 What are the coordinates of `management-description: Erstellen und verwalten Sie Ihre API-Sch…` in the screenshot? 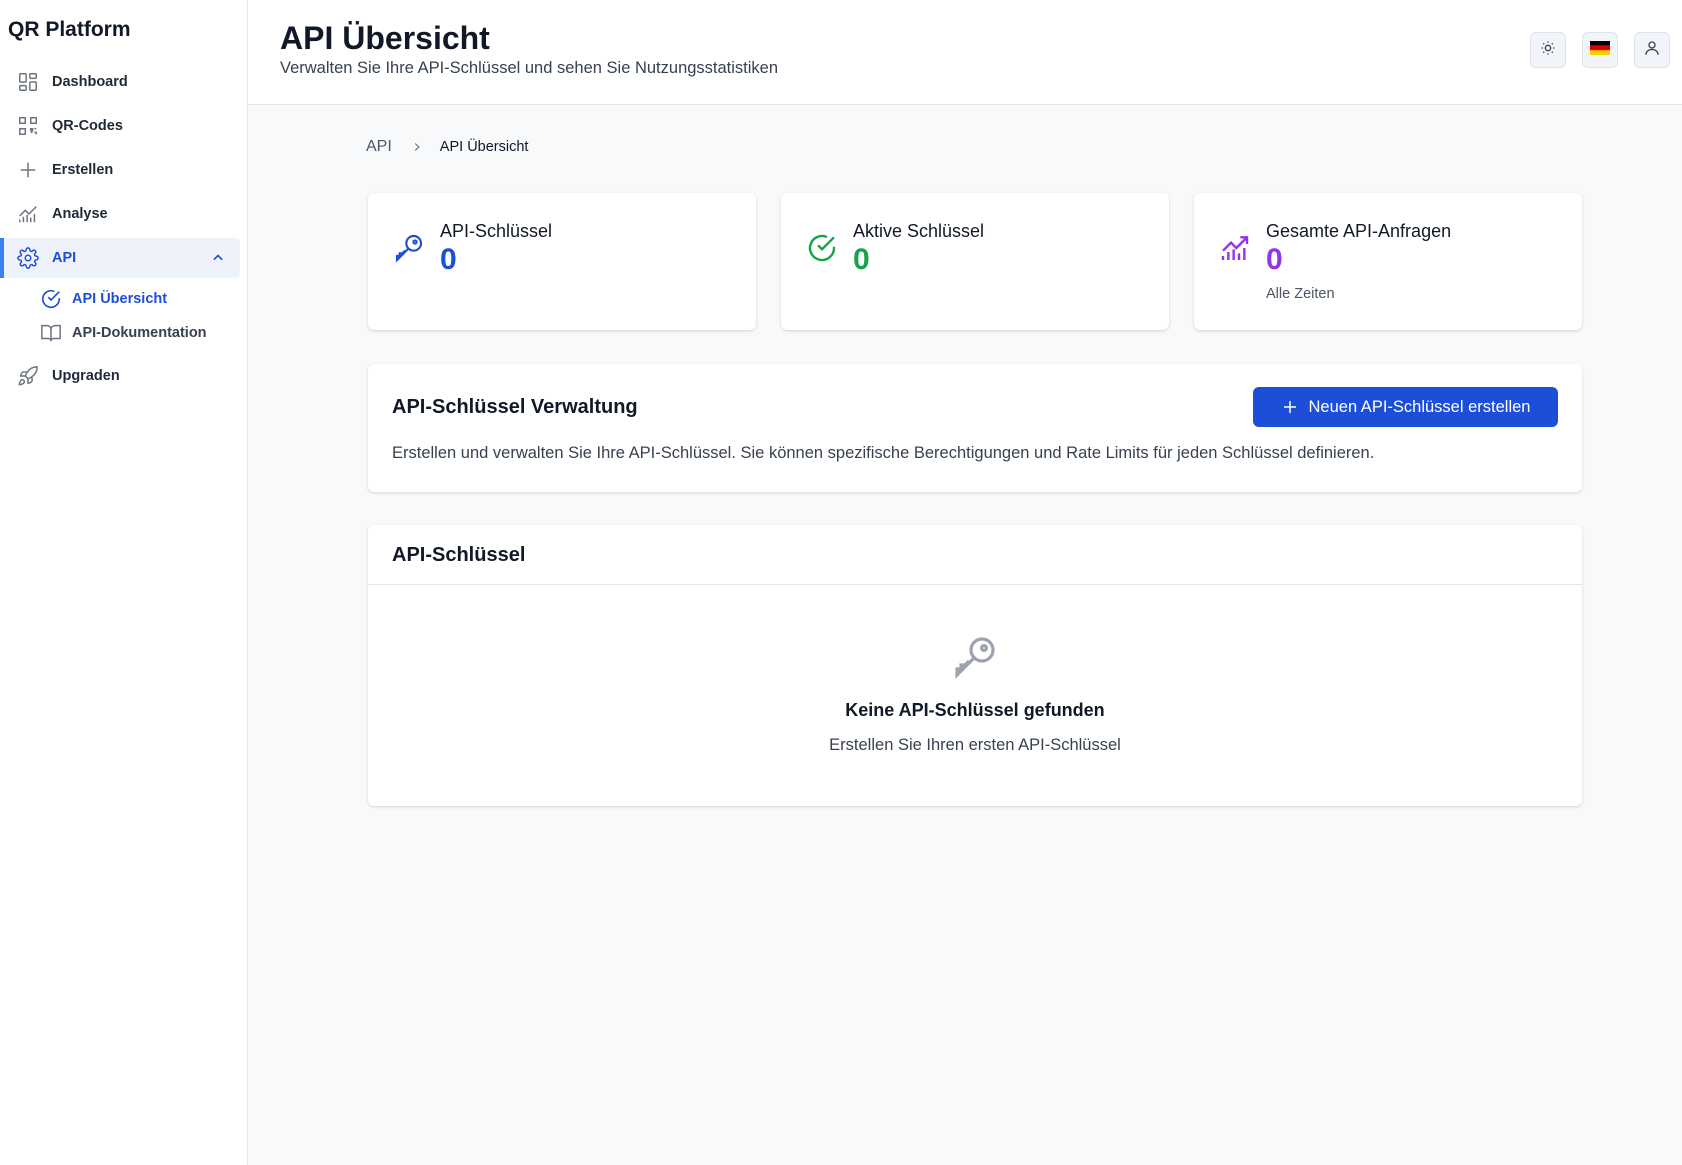 It's located at (883, 453).